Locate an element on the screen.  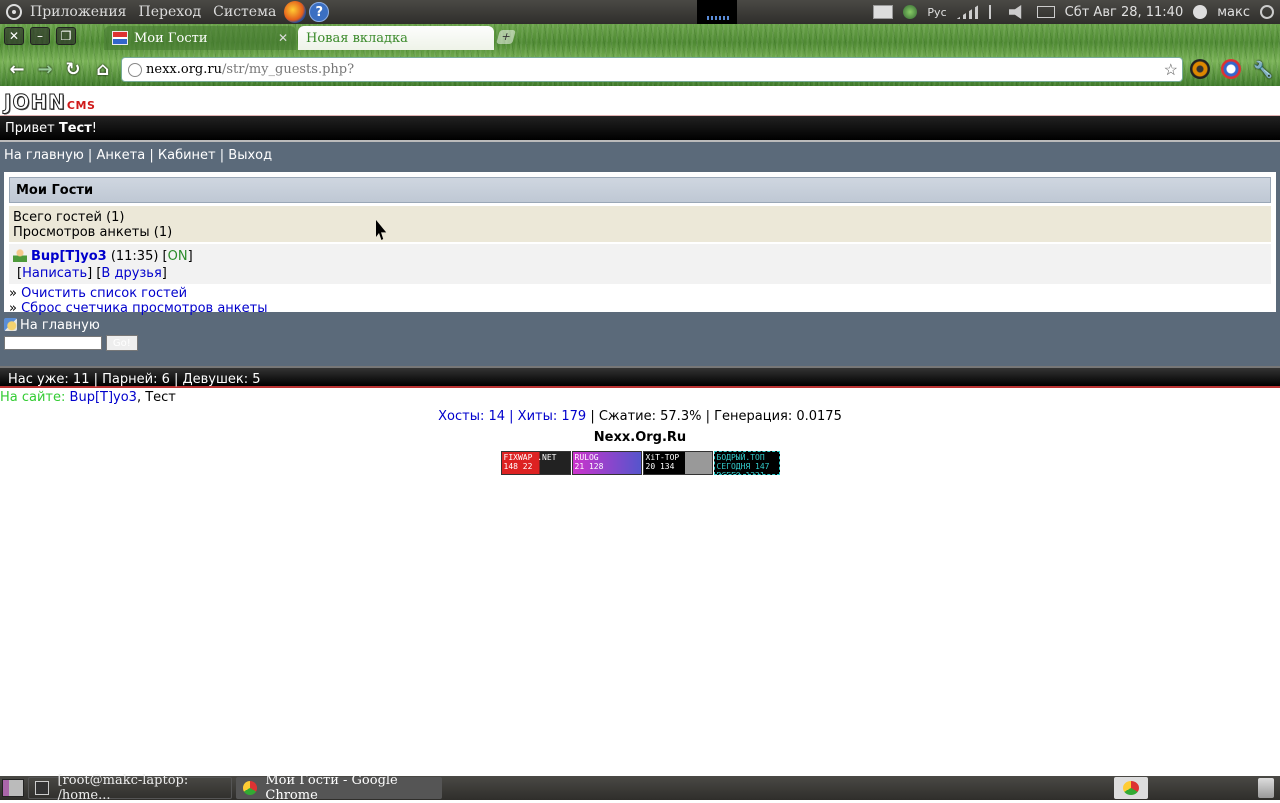
ubuntu-logo-icon is located at coordinates (14, 12).